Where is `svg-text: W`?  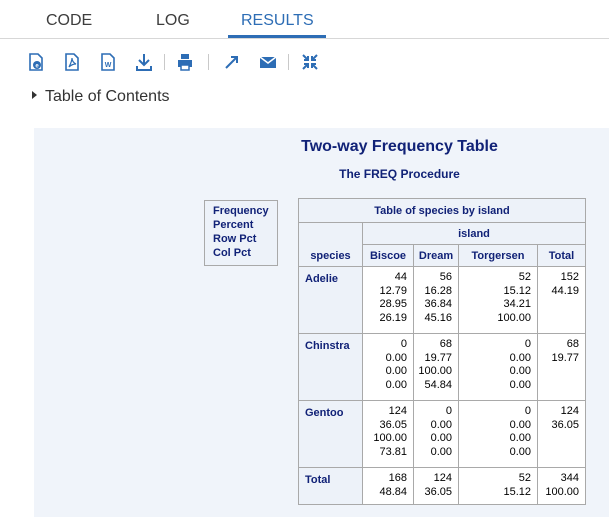 svg-text: W is located at coordinates (108, 65).